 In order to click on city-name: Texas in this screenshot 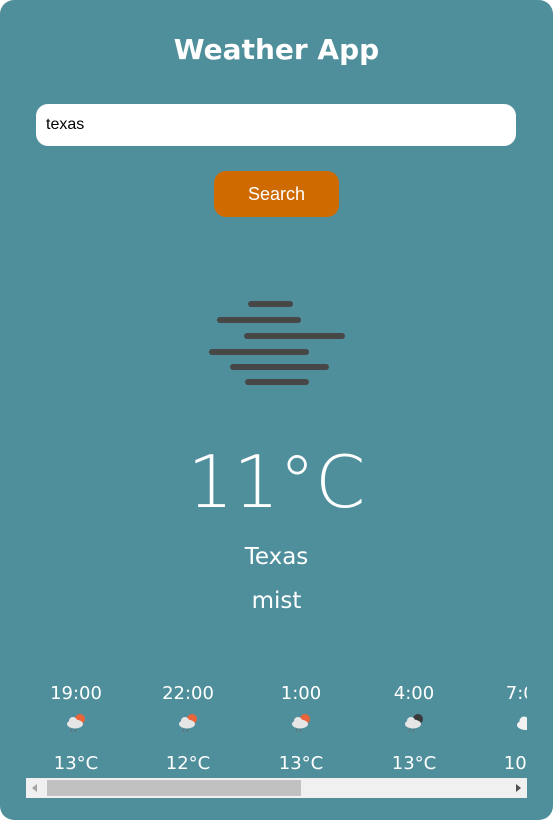, I will do `click(276, 557)`.